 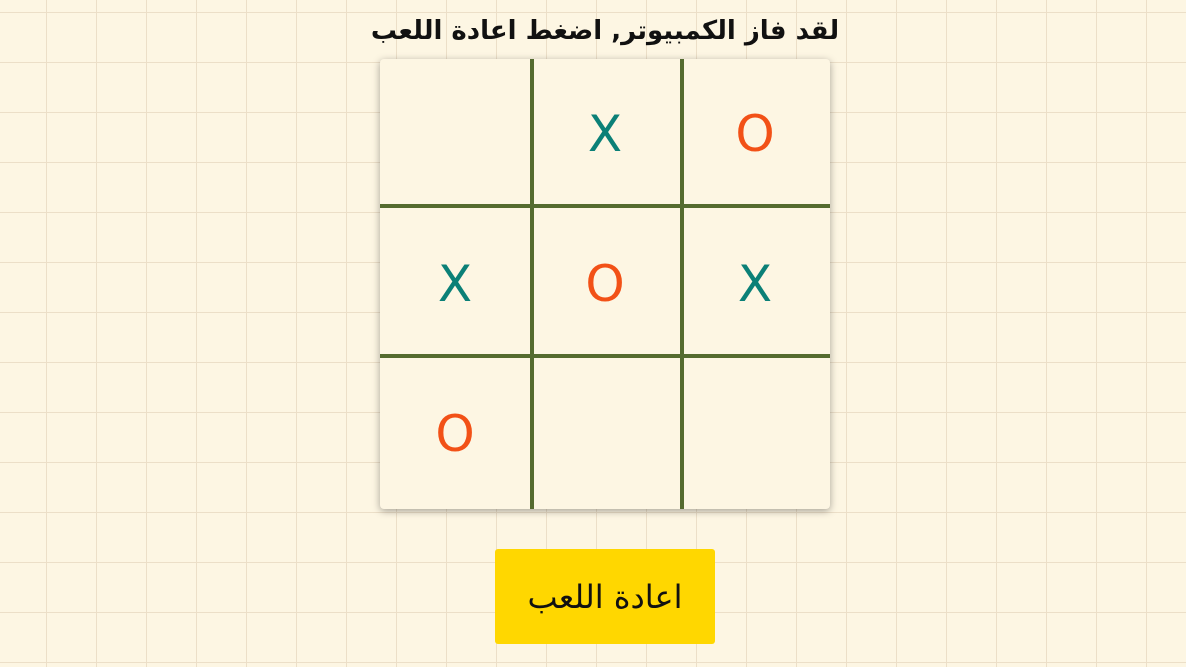 I want to click on game-status-message: لقد فاز الكمبيوتر, اضغط اعادة اللعب, so click(x=605, y=31).